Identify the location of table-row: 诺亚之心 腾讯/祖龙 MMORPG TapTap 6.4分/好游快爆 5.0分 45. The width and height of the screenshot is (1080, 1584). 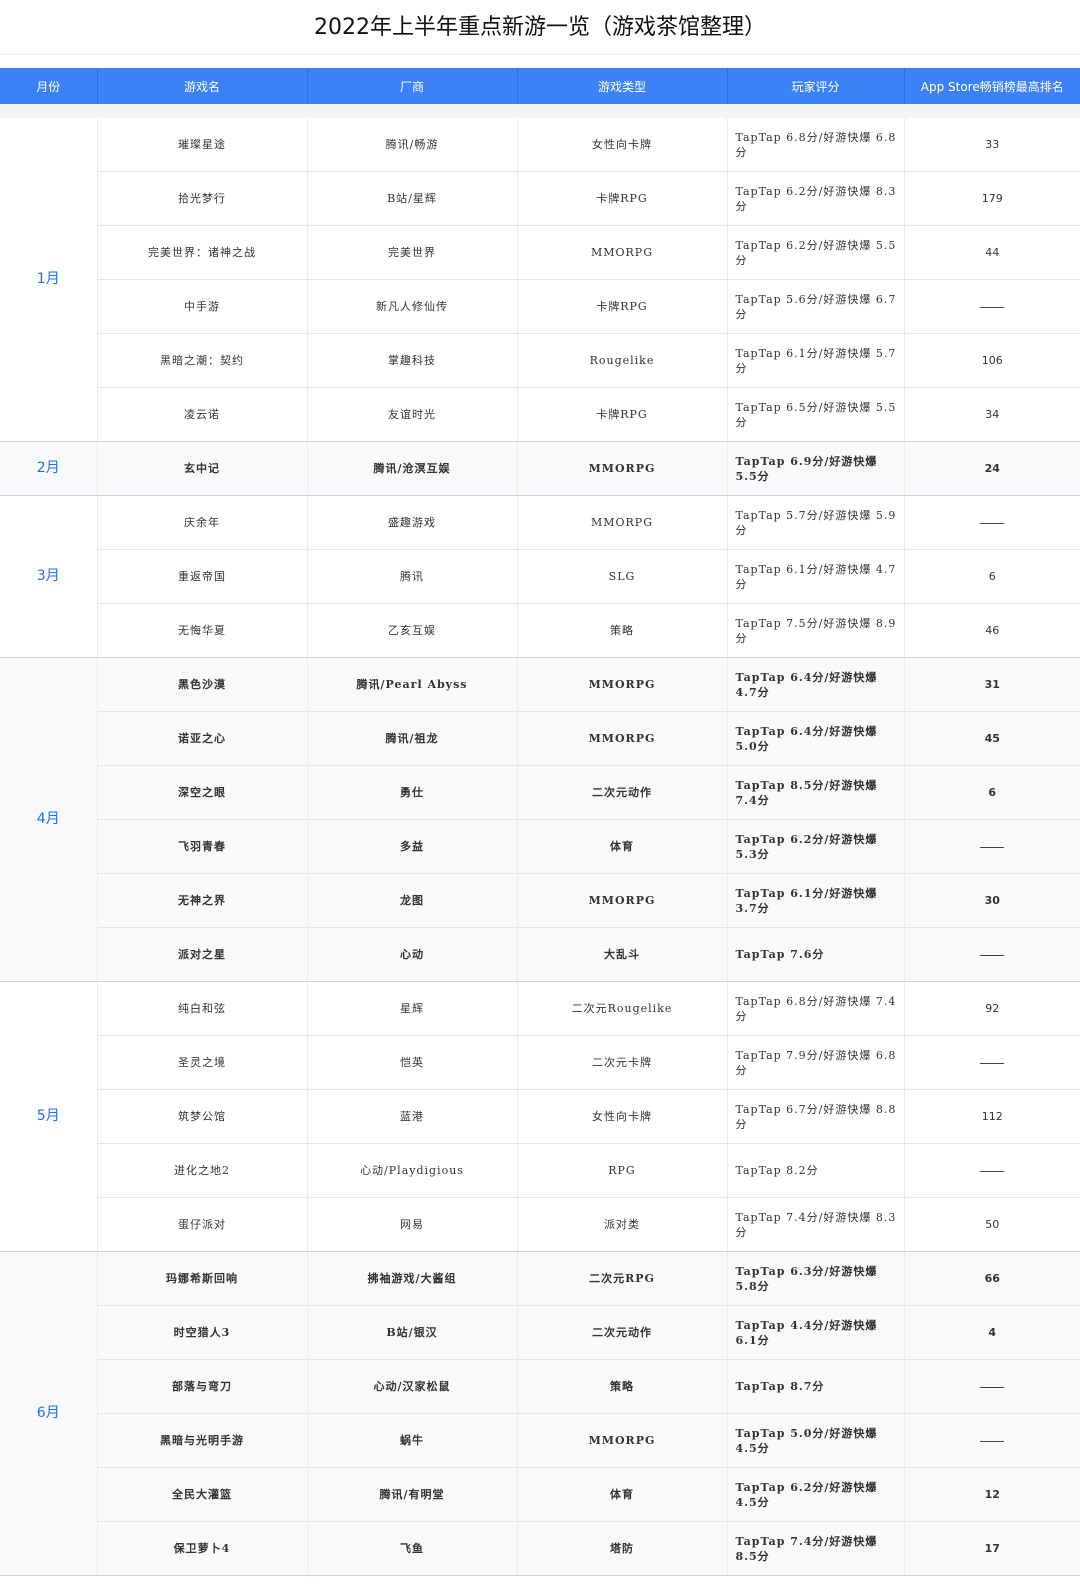
(540, 738).